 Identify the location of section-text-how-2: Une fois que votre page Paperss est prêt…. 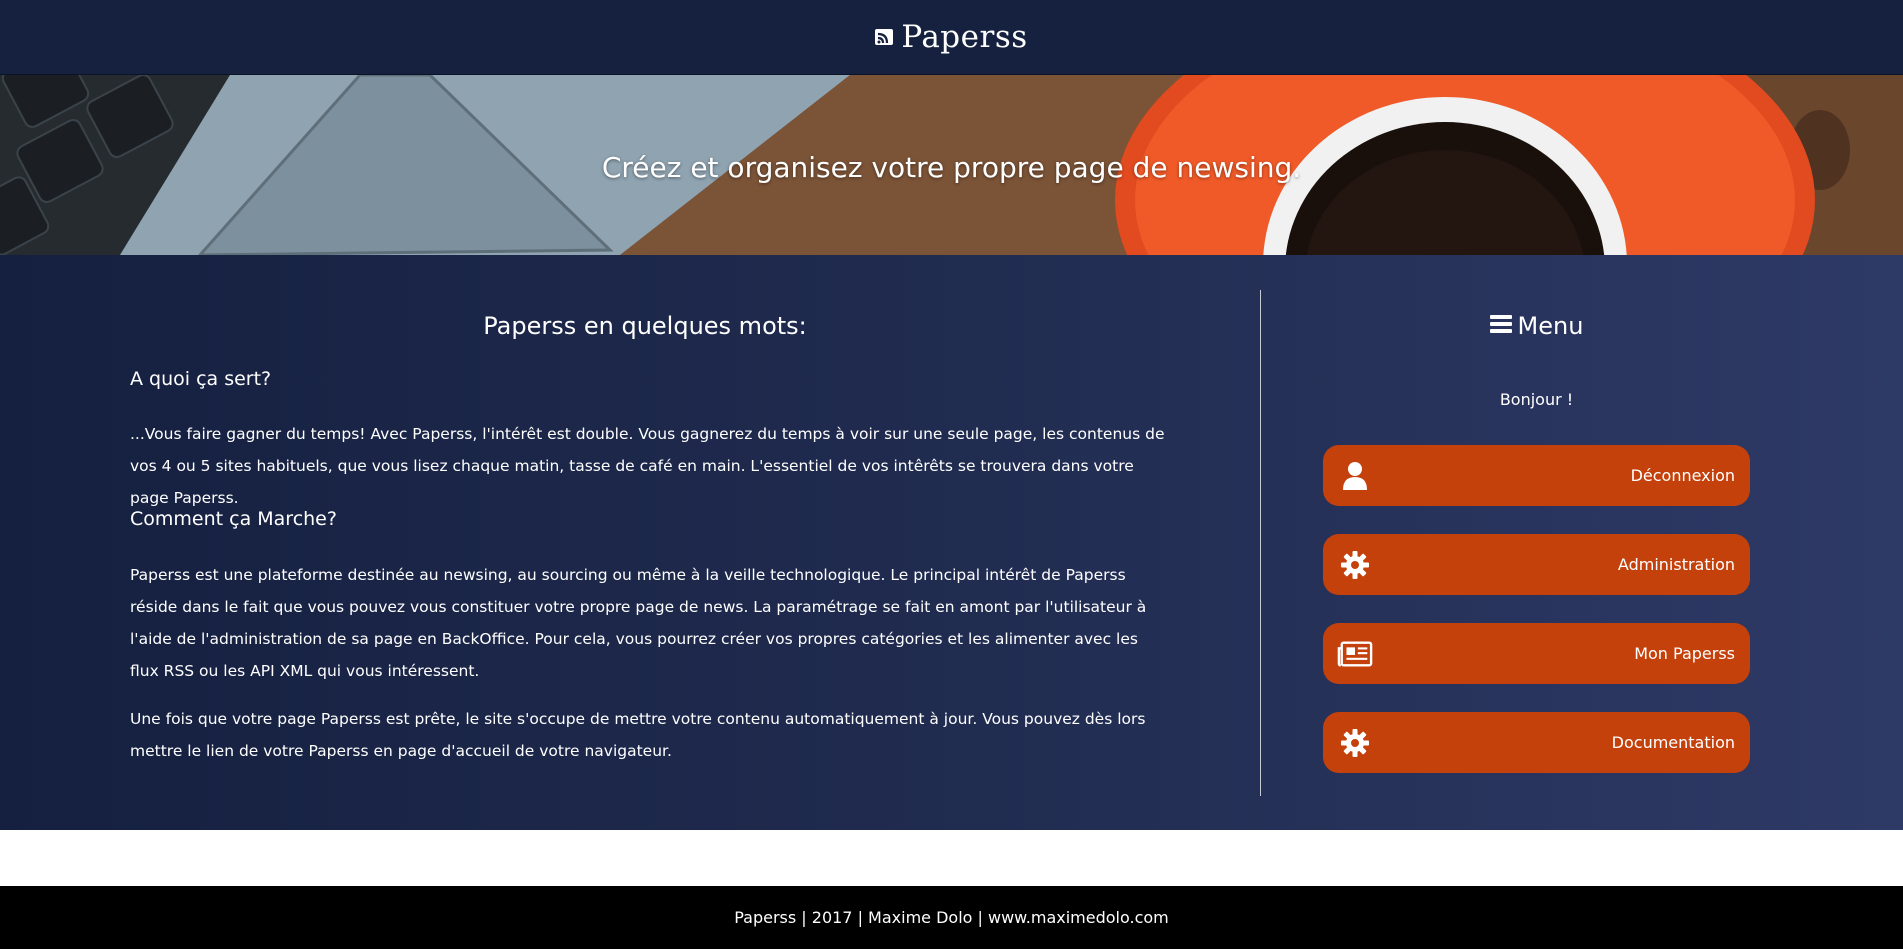
(638, 735).